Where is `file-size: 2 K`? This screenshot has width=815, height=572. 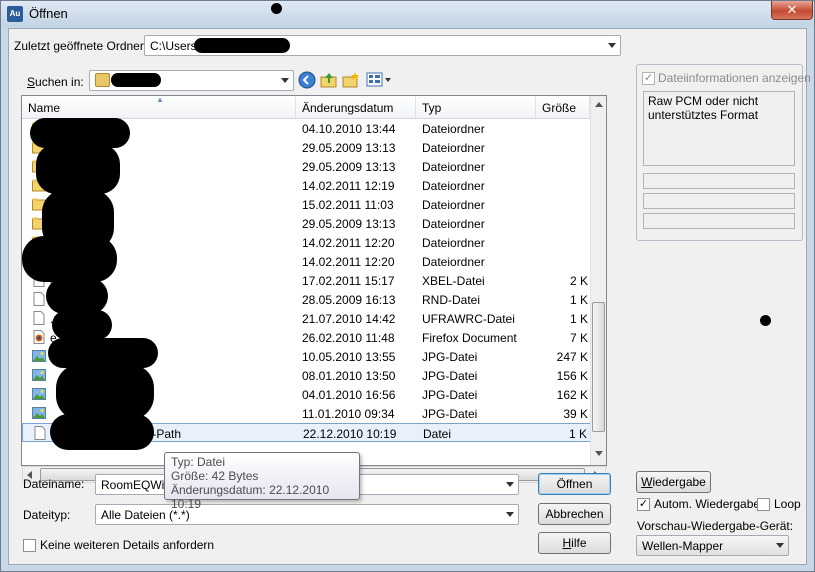
file-size: 2 K is located at coordinates (578, 281).